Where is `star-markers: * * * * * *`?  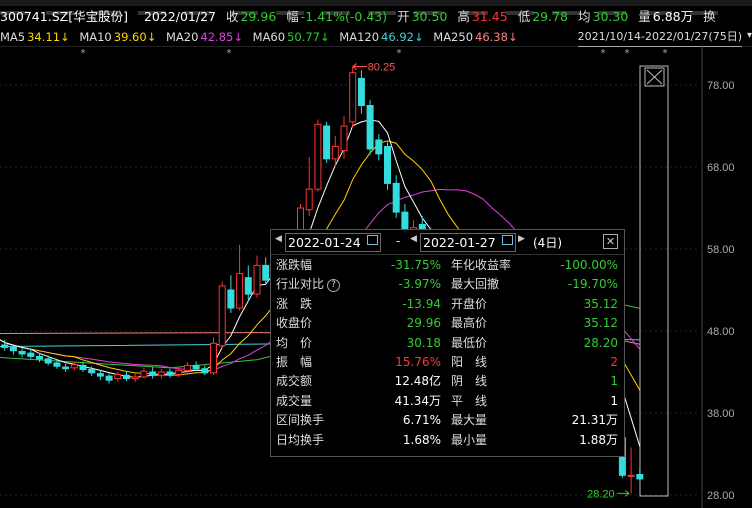 star-markers: * * * * * * is located at coordinates (374, 53).